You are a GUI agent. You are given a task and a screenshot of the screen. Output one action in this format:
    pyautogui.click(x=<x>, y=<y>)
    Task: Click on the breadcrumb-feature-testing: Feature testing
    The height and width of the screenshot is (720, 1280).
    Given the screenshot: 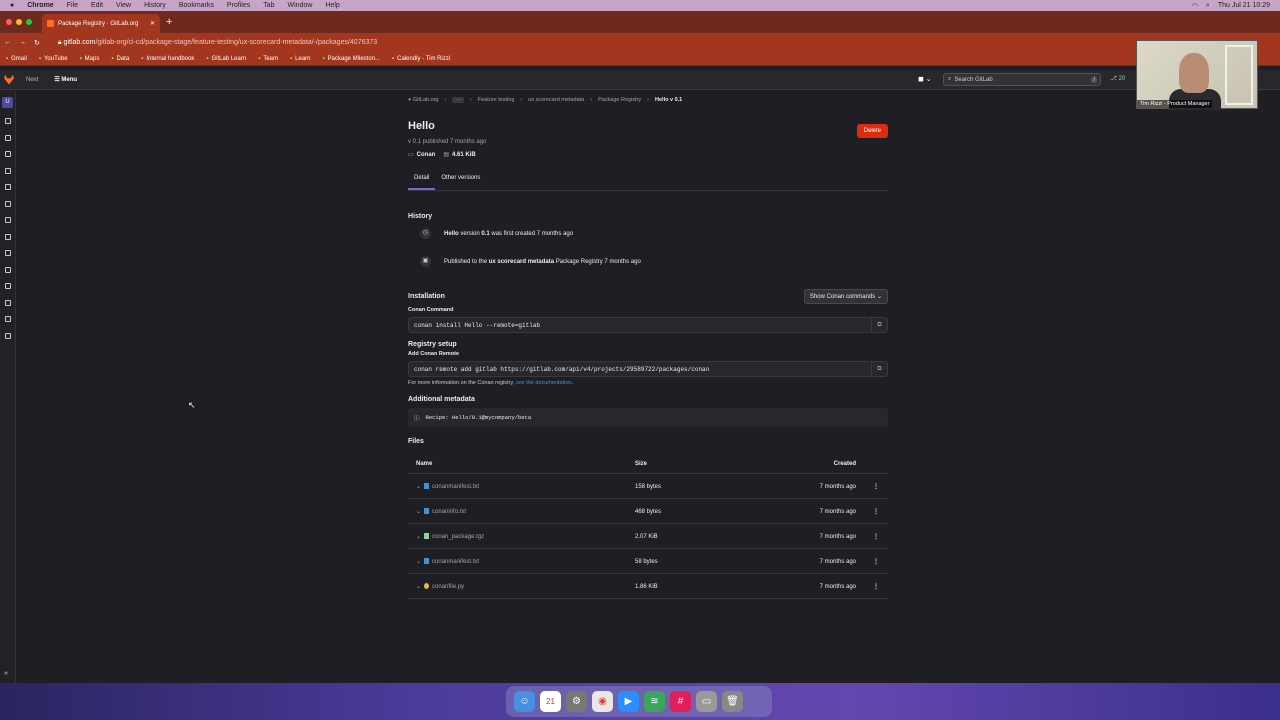 What is the action you would take?
    pyautogui.click(x=496, y=100)
    